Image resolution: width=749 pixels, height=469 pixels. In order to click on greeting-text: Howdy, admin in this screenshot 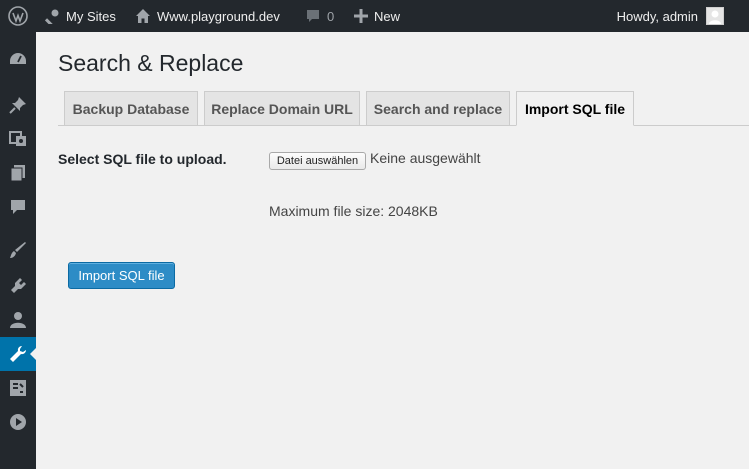, I will do `click(657, 16)`.